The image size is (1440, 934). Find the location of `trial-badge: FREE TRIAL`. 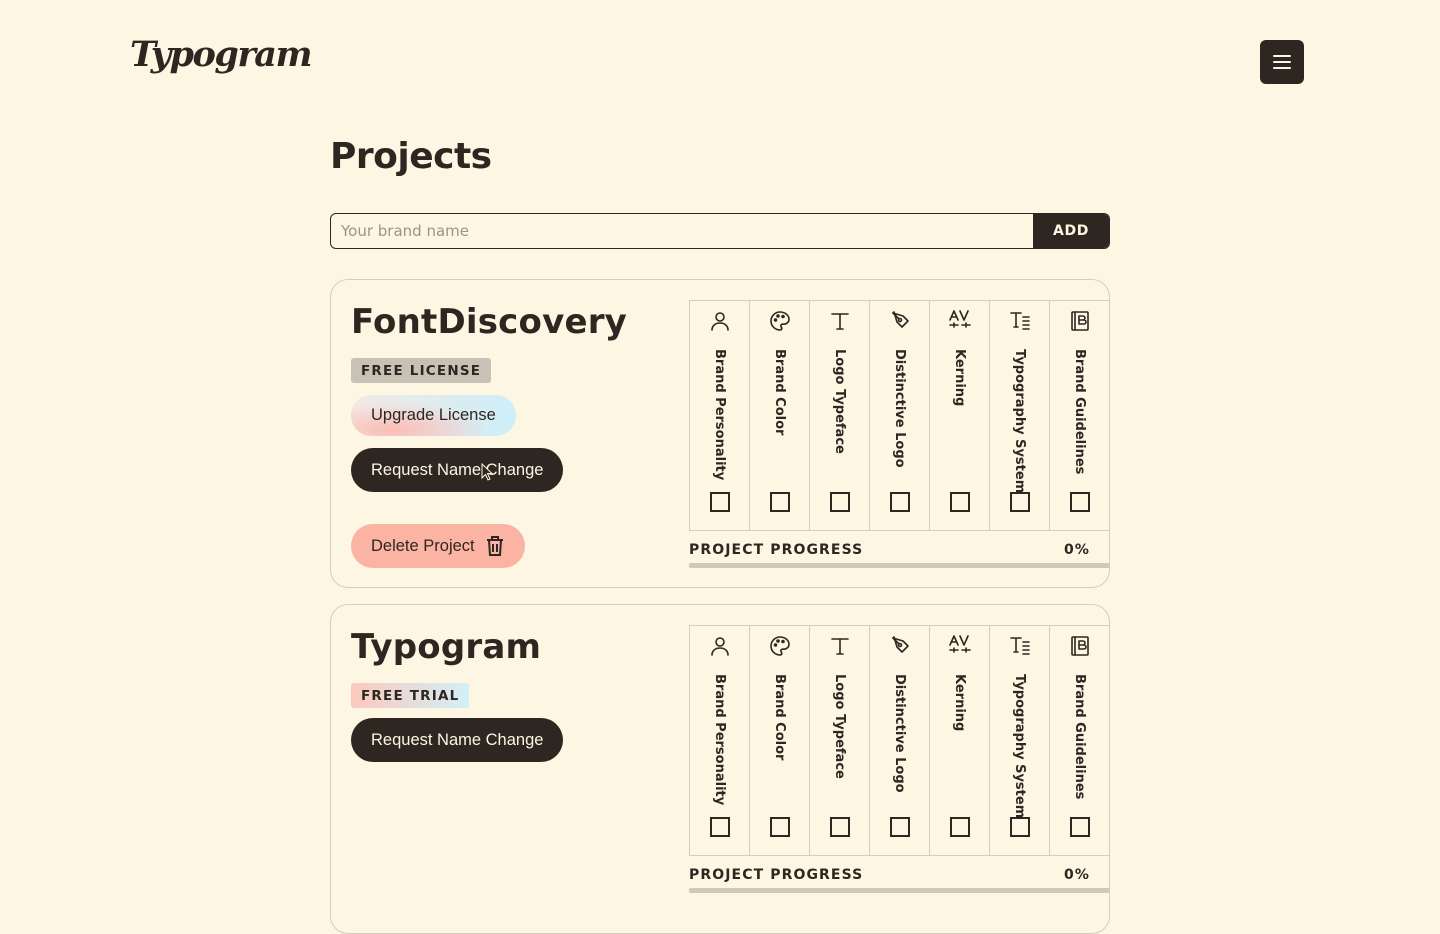

trial-badge: FREE TRIAL is located at coordinates (410, 695).